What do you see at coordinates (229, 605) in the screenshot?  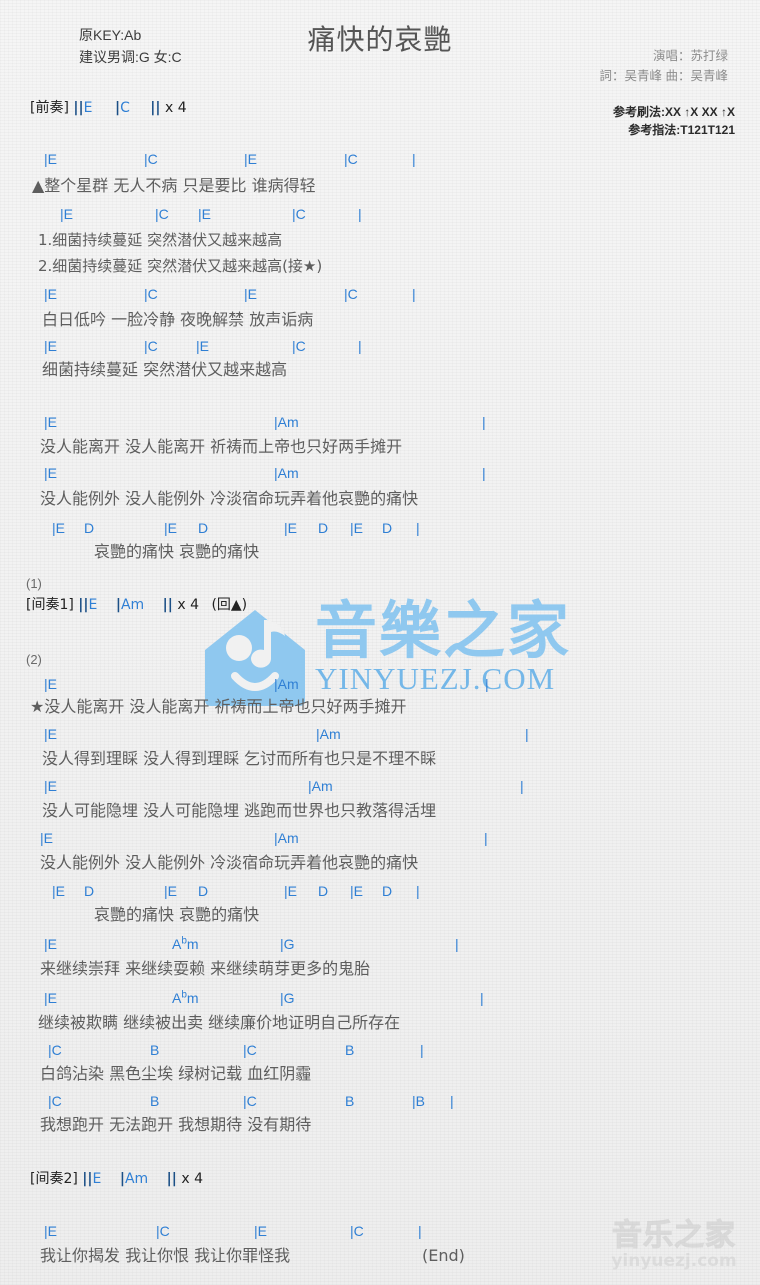 I see `interlude1-note: (回▲)` at bounding box center [229, 605].